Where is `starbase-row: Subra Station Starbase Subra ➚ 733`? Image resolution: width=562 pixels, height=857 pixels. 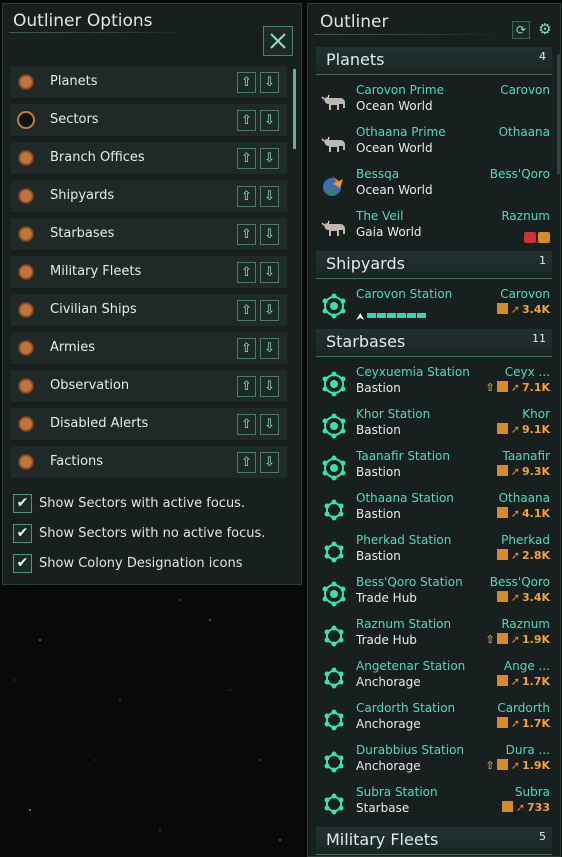
starbase-row: Subra Station Starbase Subra ➚ 733 is located at coordinates (434, 803).